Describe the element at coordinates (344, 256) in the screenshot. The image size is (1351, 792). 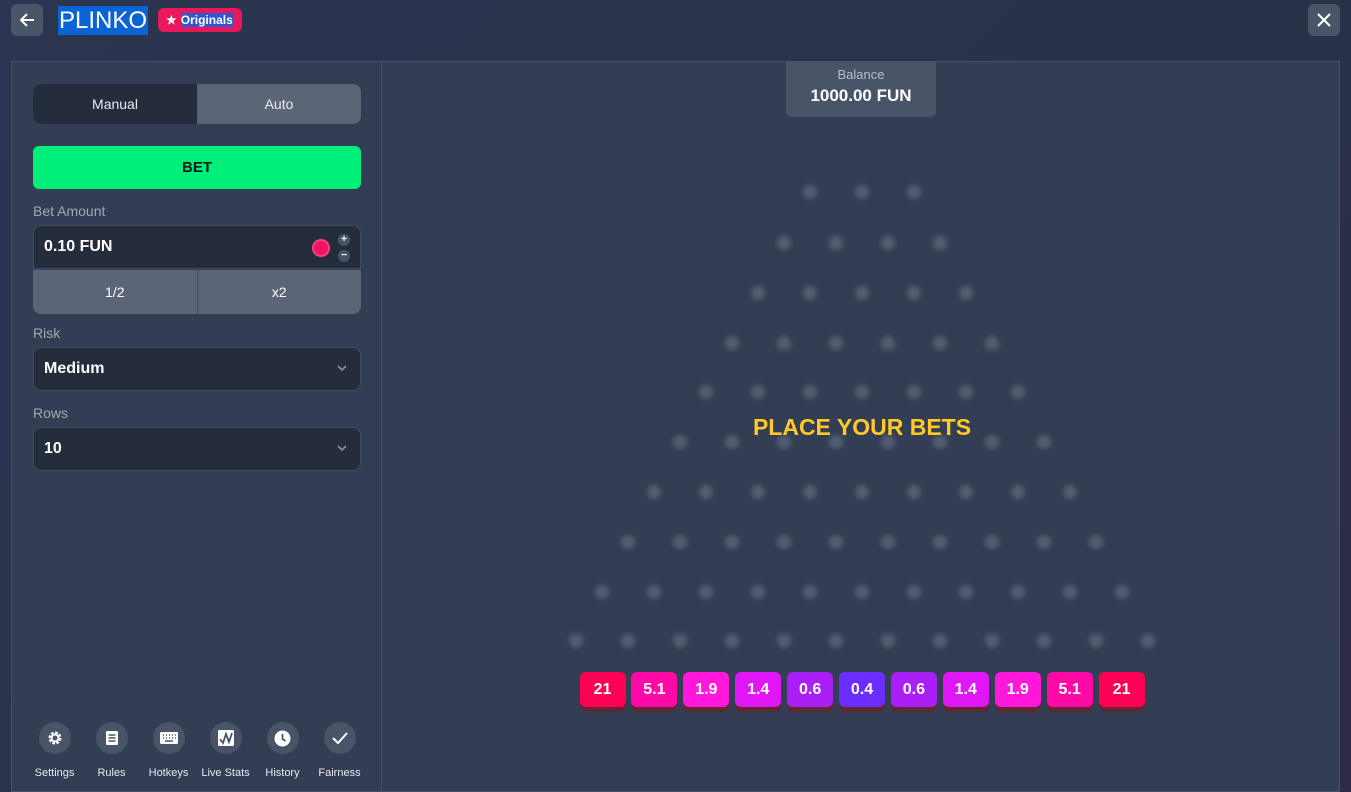
I see `decrement-button: −` at that location.